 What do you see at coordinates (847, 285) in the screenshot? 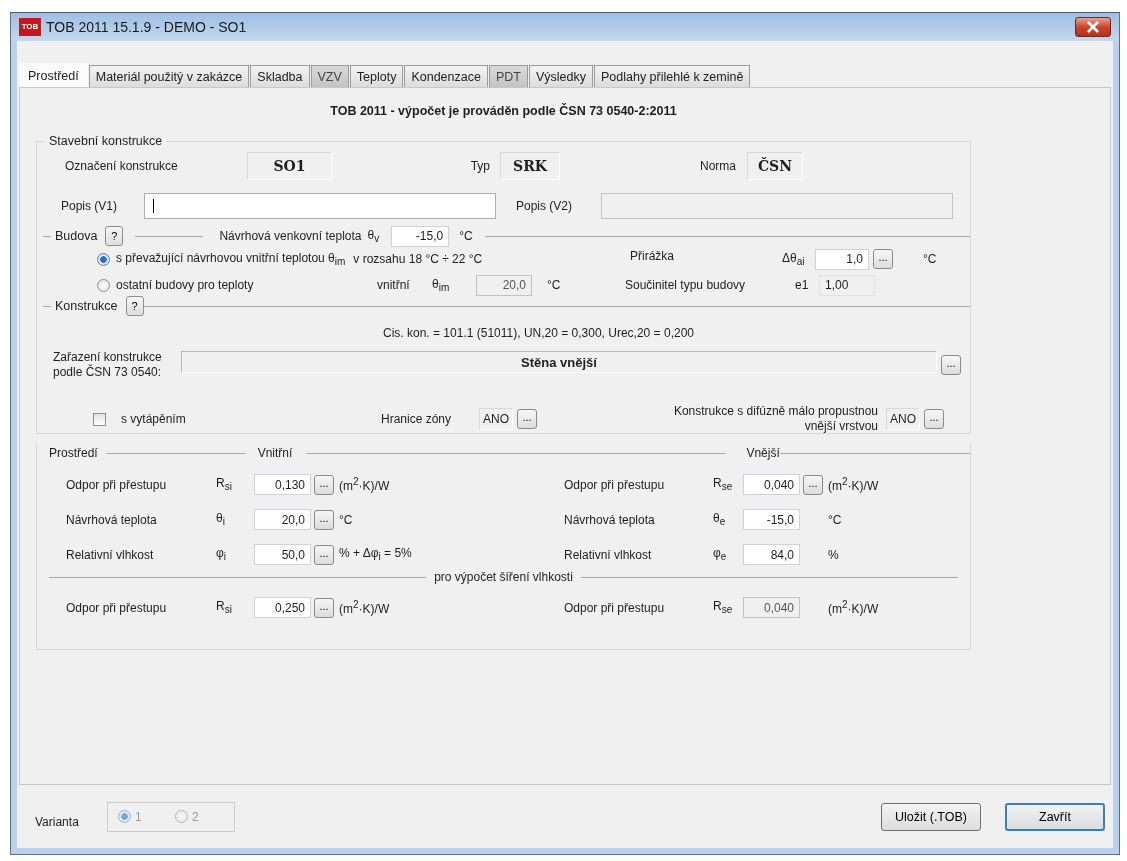
I see `value-display: 1,00` at bounding box center [847, 285].